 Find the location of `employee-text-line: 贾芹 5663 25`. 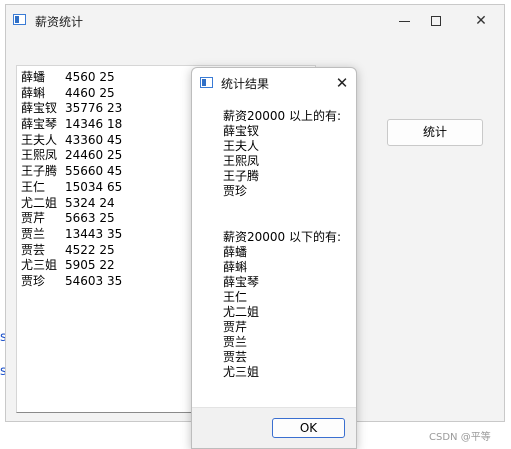

employee-text-line: 贾芹 5663 25 is located at coordinates (71, 219).